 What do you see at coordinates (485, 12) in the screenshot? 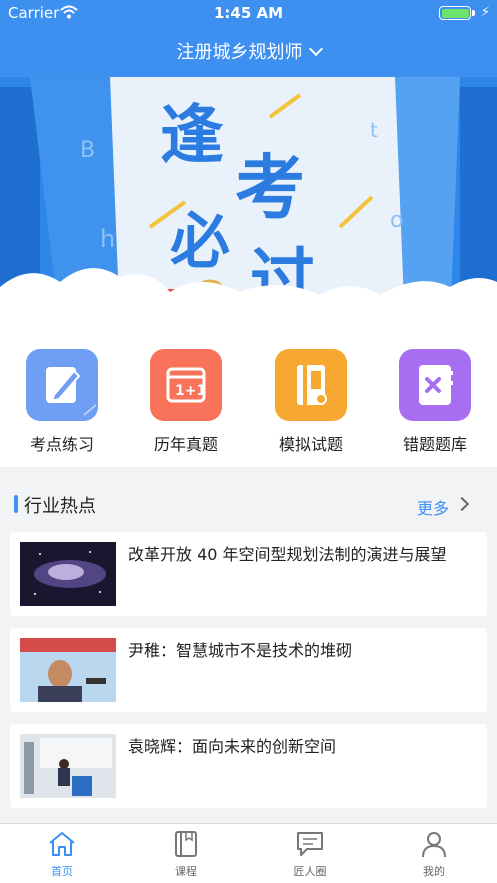
I see `charging-icon: ⚡` at bounding box center [485, 12].